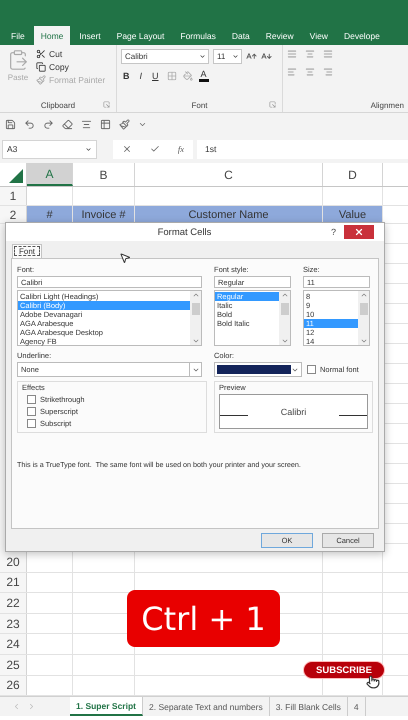 The height and width of the screenshot is (720, 408). I want to click on clipboard-icon, so click(18, 60).